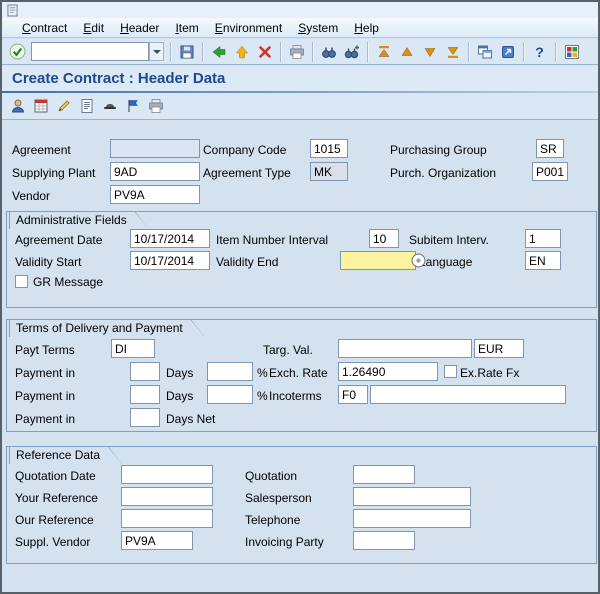 The height and width of the screenshot is (594, 600). Describe the element at coordinates (155, 171) in the screenshot. I see `supplying-plant-field` at that location.